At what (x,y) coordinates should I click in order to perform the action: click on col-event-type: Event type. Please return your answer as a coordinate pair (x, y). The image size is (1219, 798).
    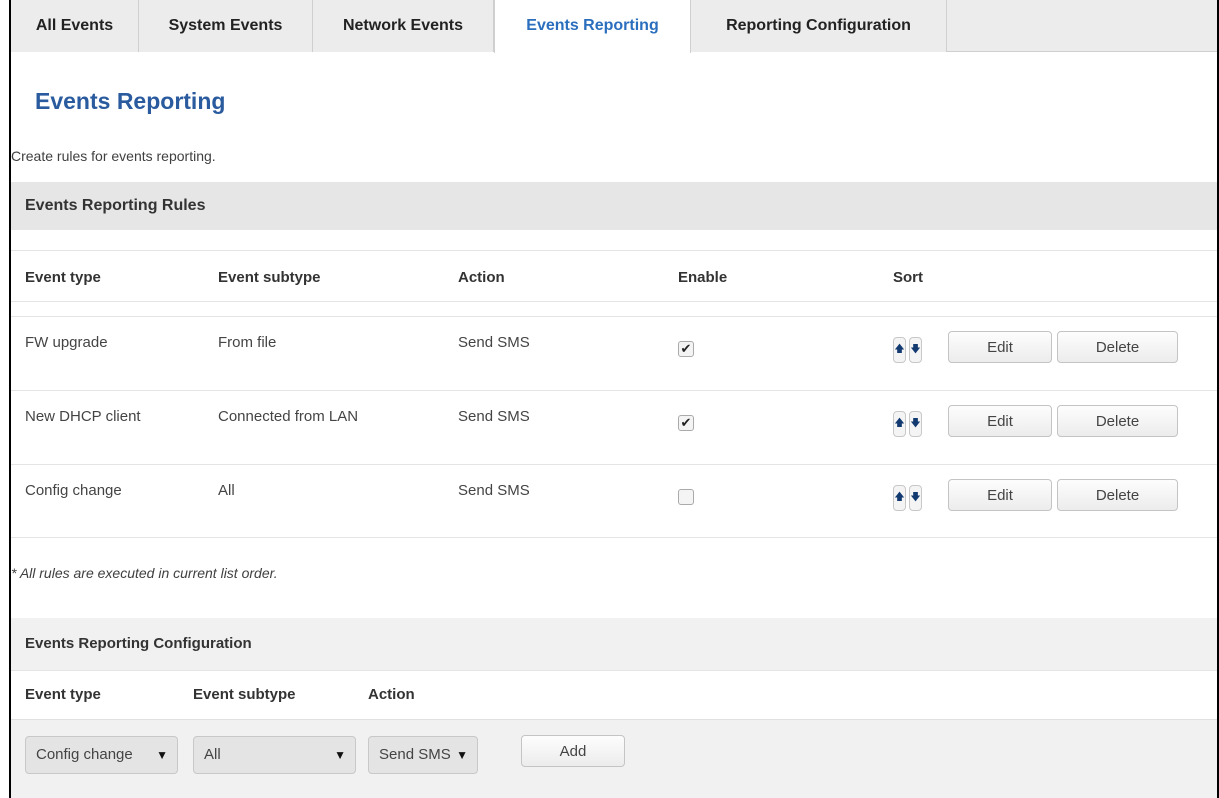
    Looking at the image, I should click on (63, 277).